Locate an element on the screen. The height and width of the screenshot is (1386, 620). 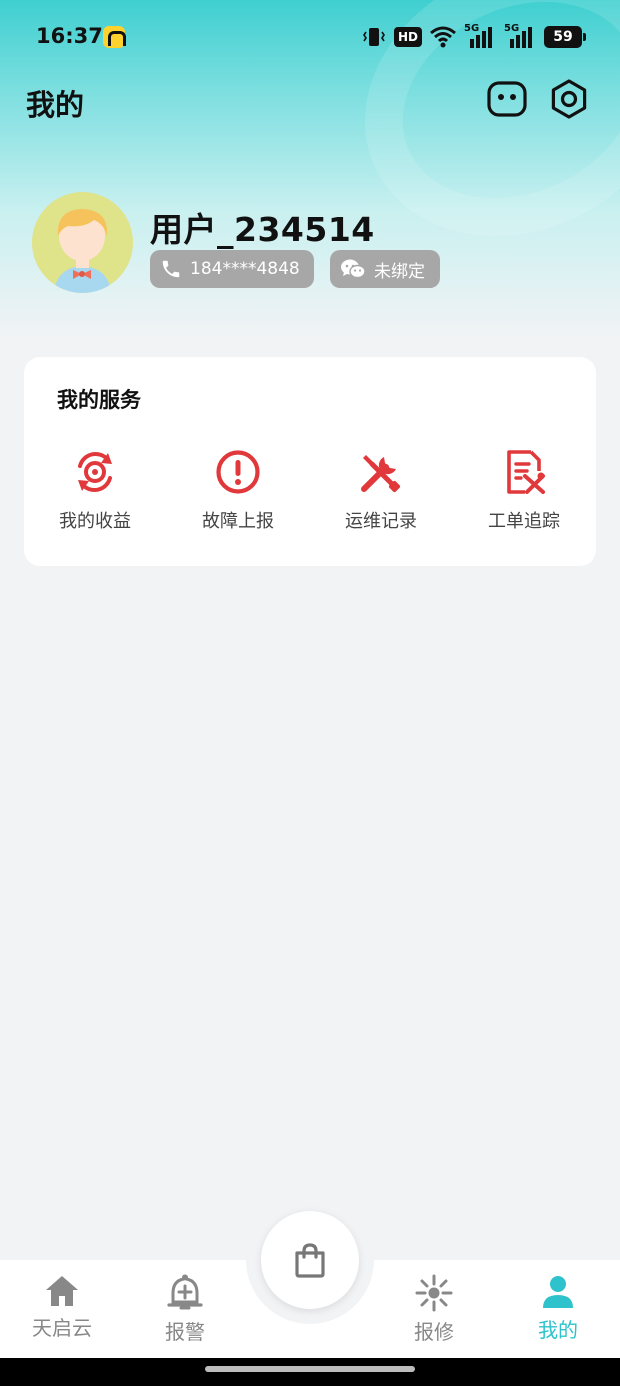
service-label: 故障上报 is located at coordinates (238, 521).